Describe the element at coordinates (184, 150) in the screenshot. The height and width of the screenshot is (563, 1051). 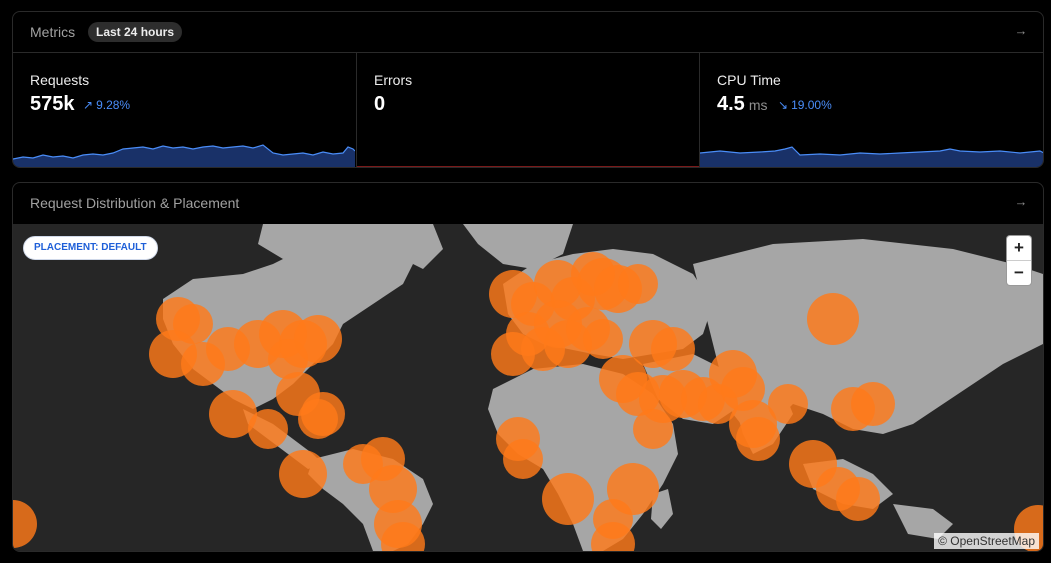
I see `requests-sparkline` at that location.